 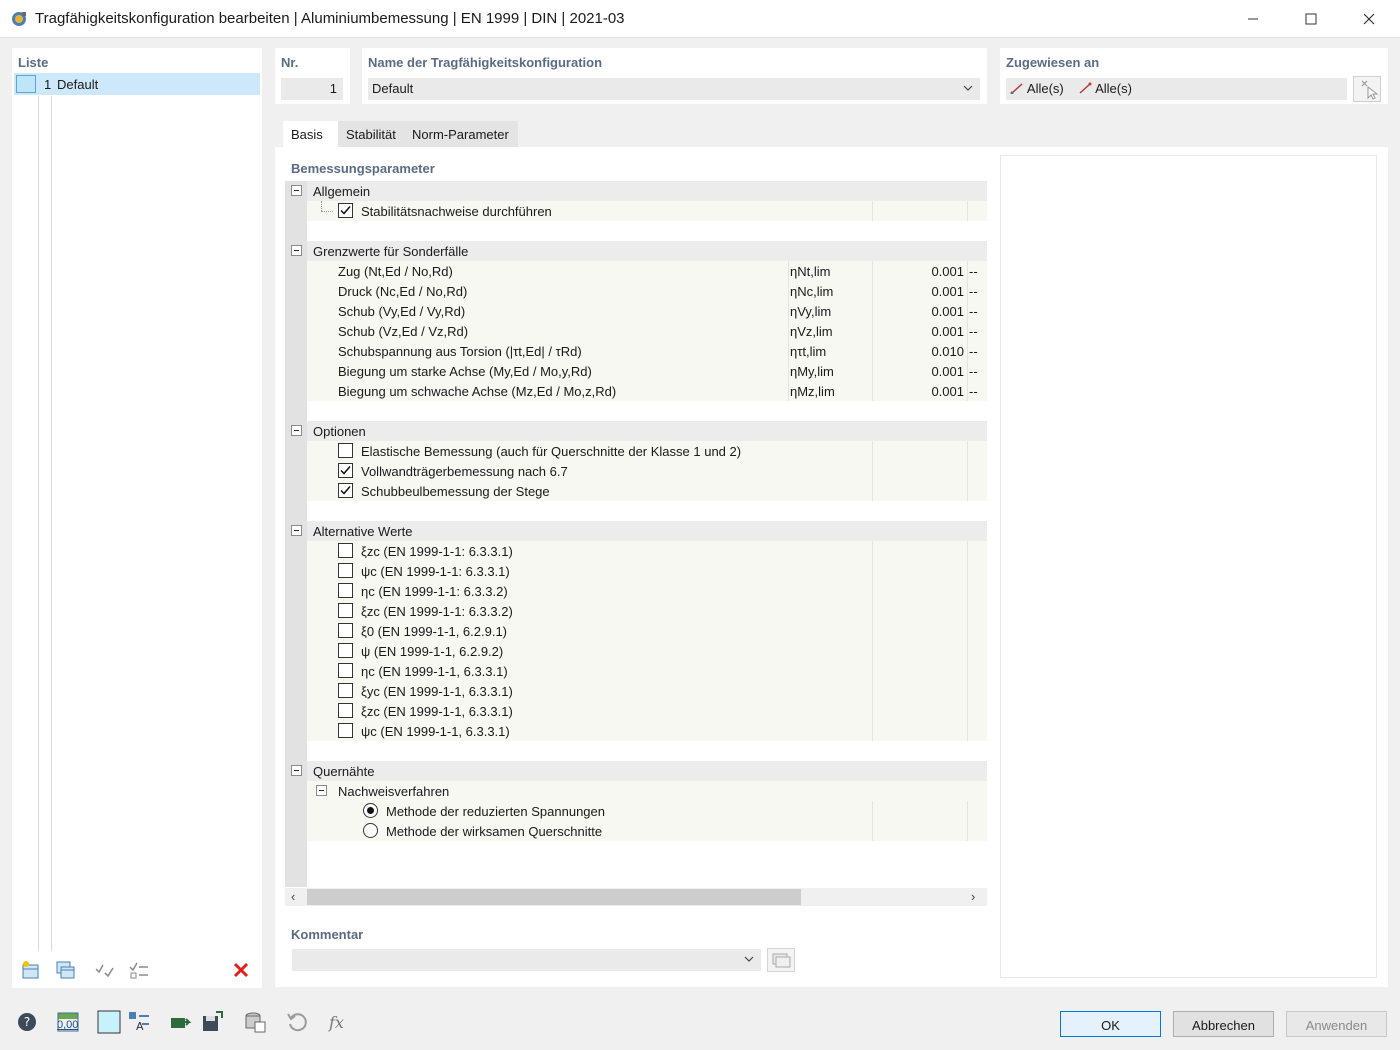 What do you see at coordinates (1336, 1024) in the screenshot?
I see `apply-button: Anwenden` at bounding box center [1336, 1024].